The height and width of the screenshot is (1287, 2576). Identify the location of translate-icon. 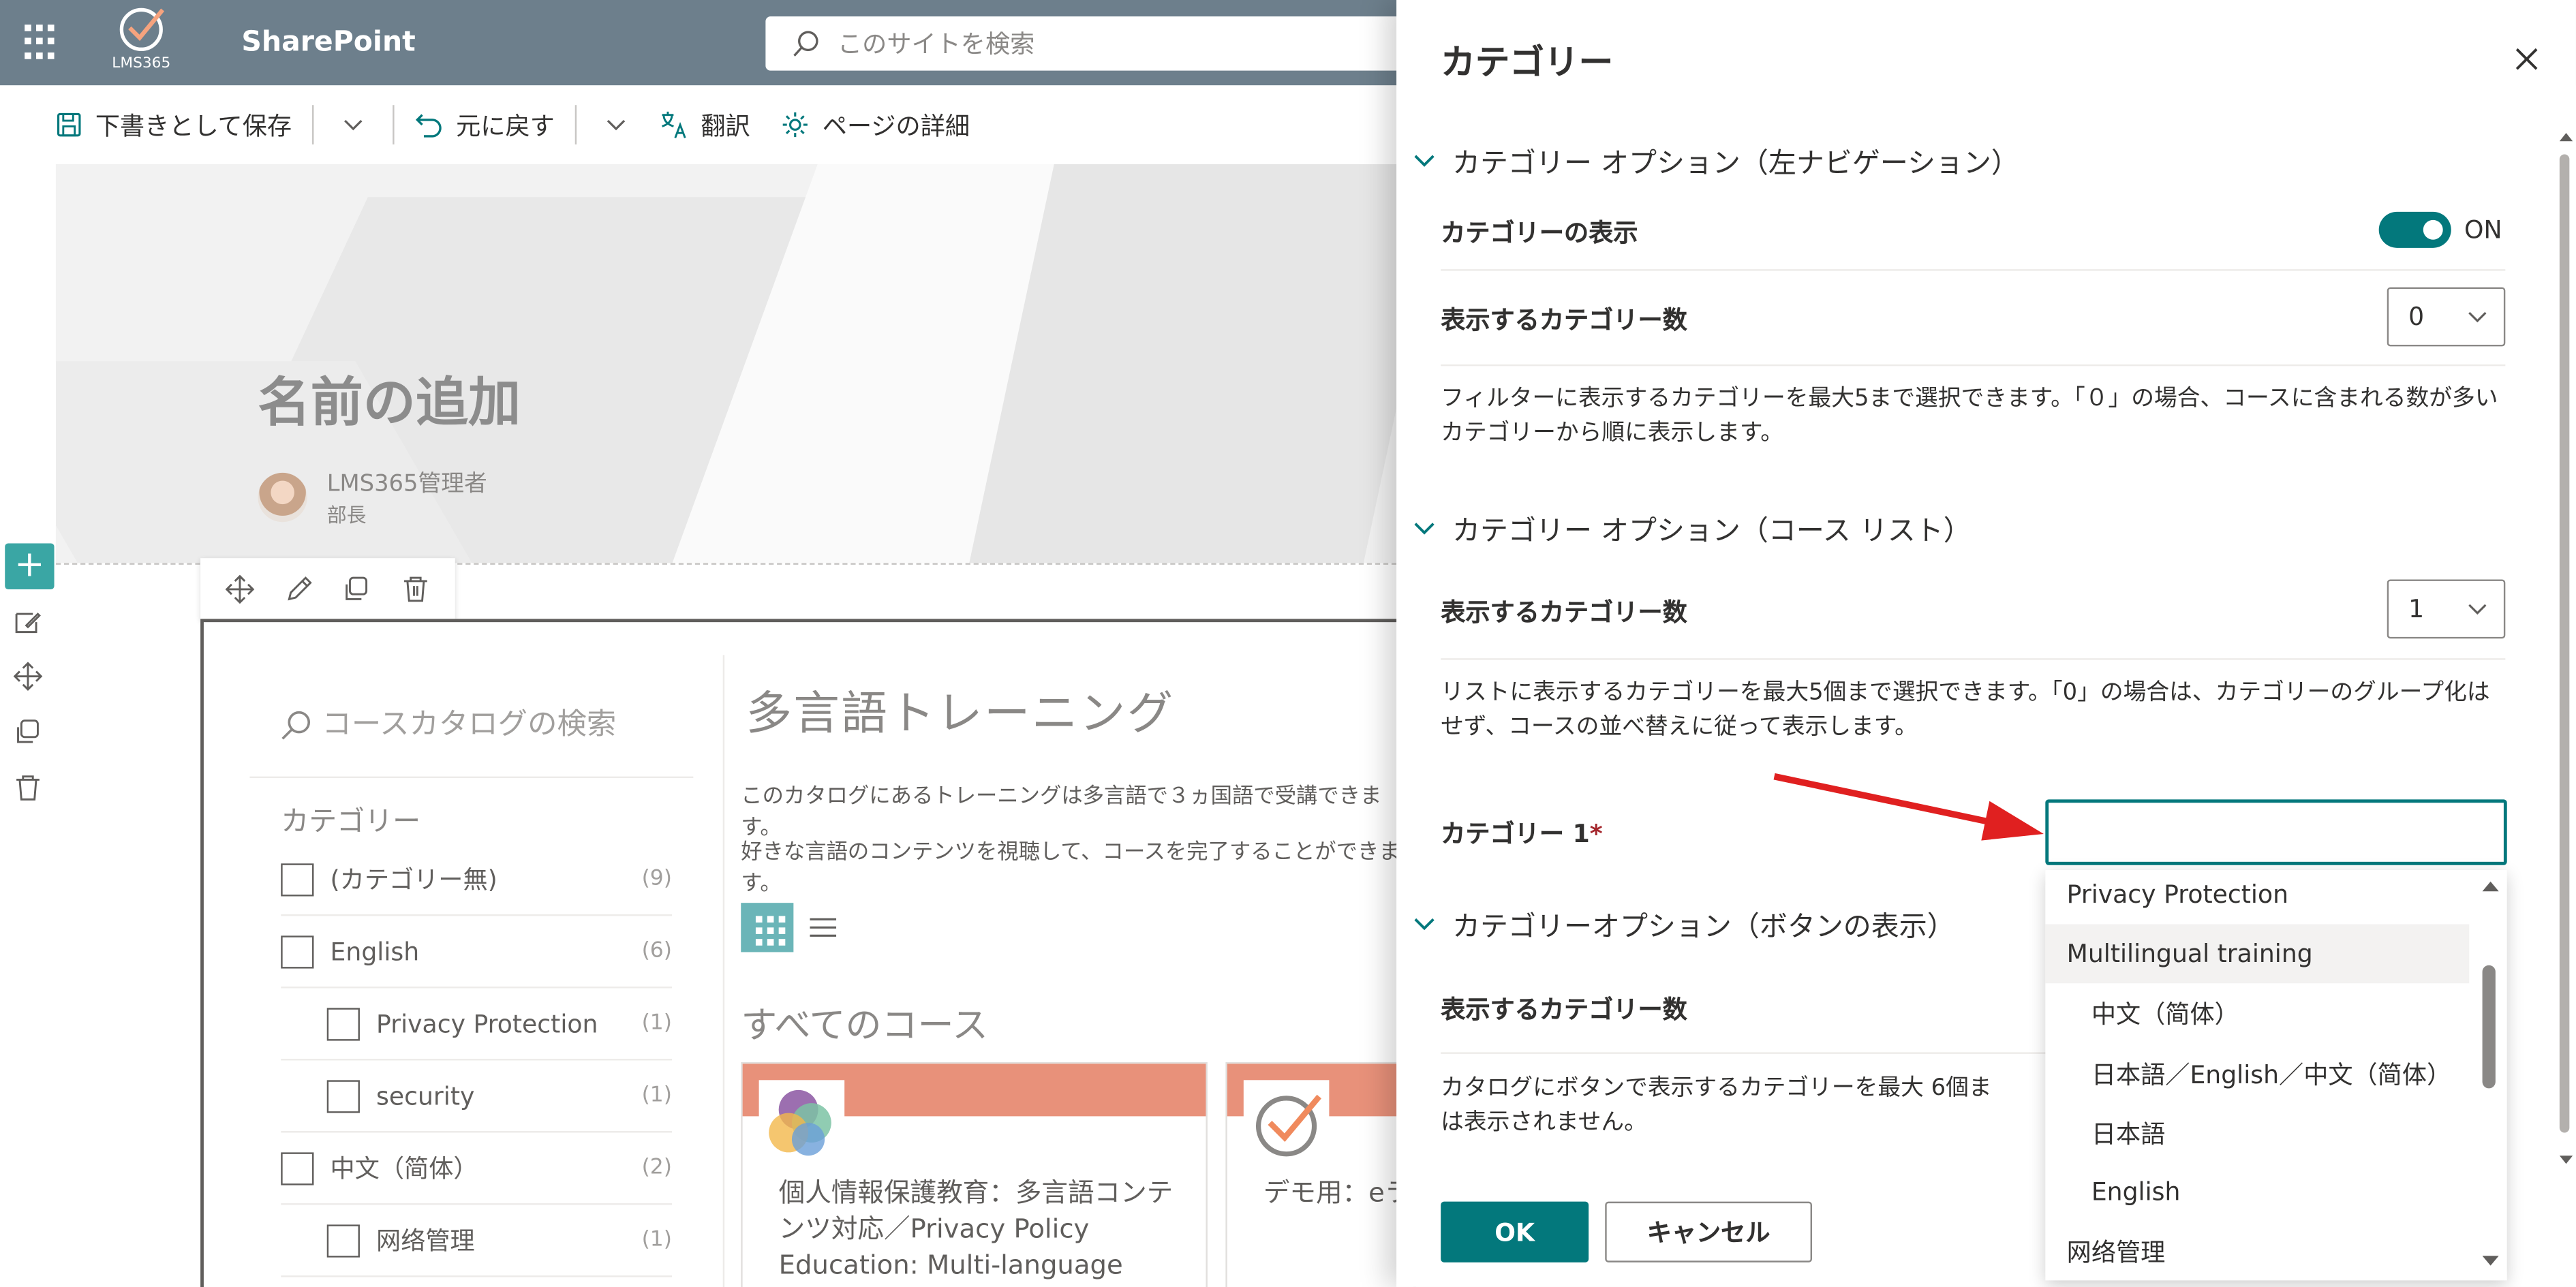
(673, 124).